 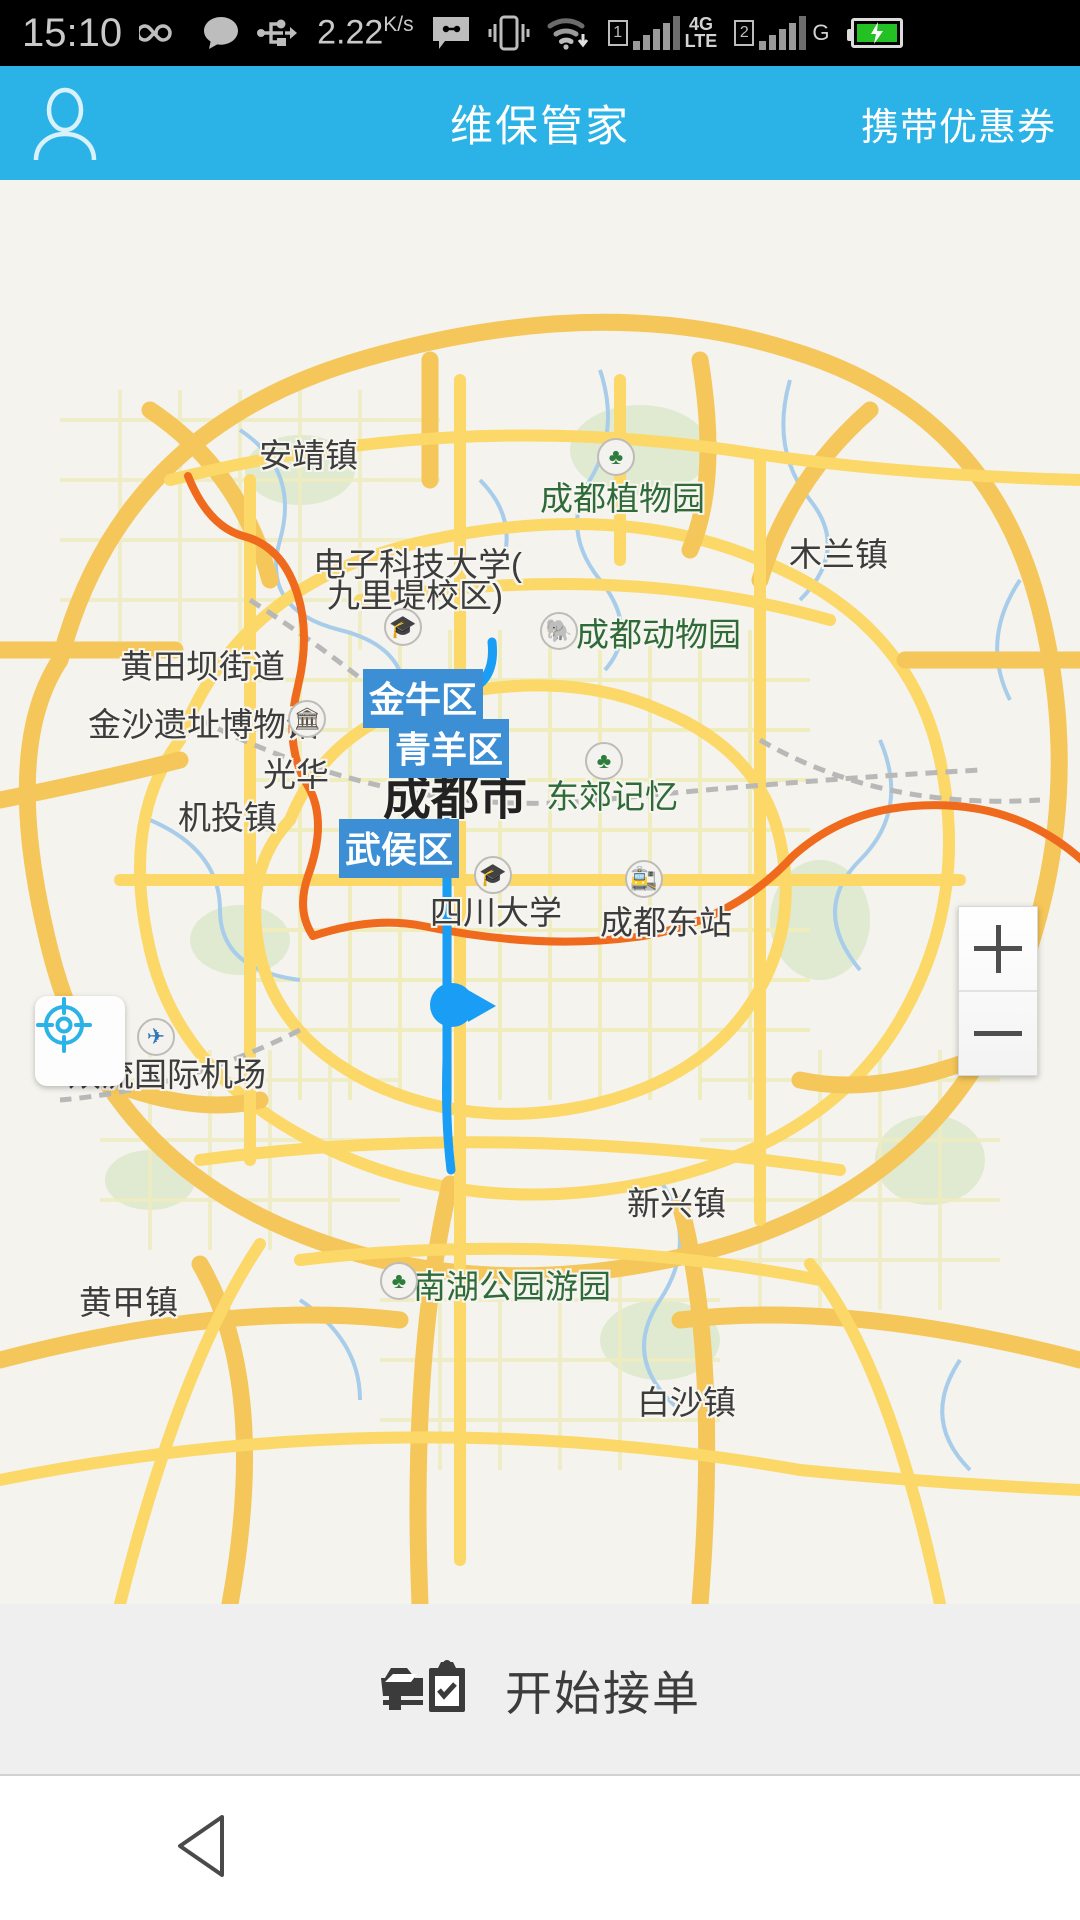 What do you see at coordinates (227, 817) in the screenshot?
I see `map-label: 机投镇` at bounding box center [227, 817].